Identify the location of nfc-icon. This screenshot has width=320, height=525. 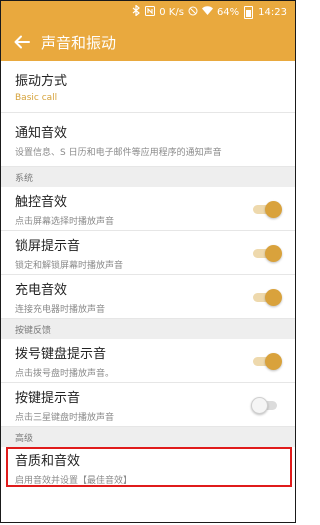
(150, 12).